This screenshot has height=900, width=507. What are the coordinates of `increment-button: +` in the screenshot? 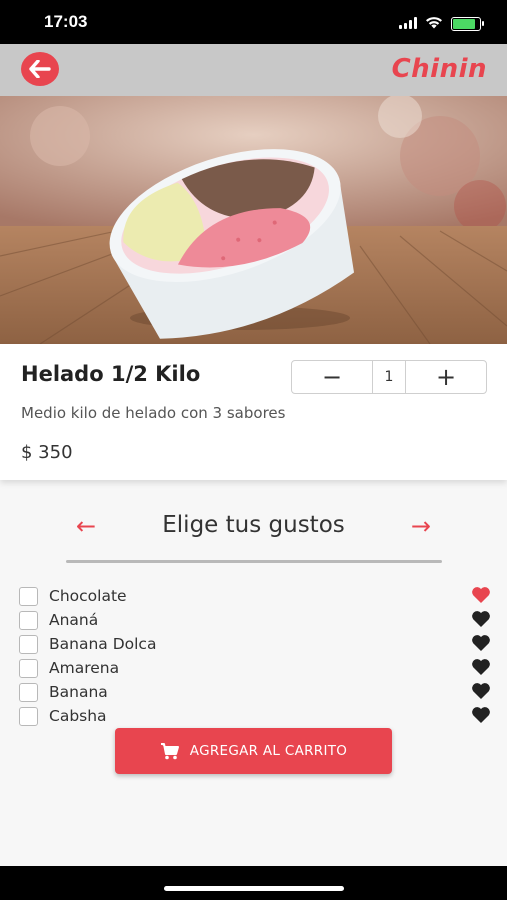 It's located at (446, 377).